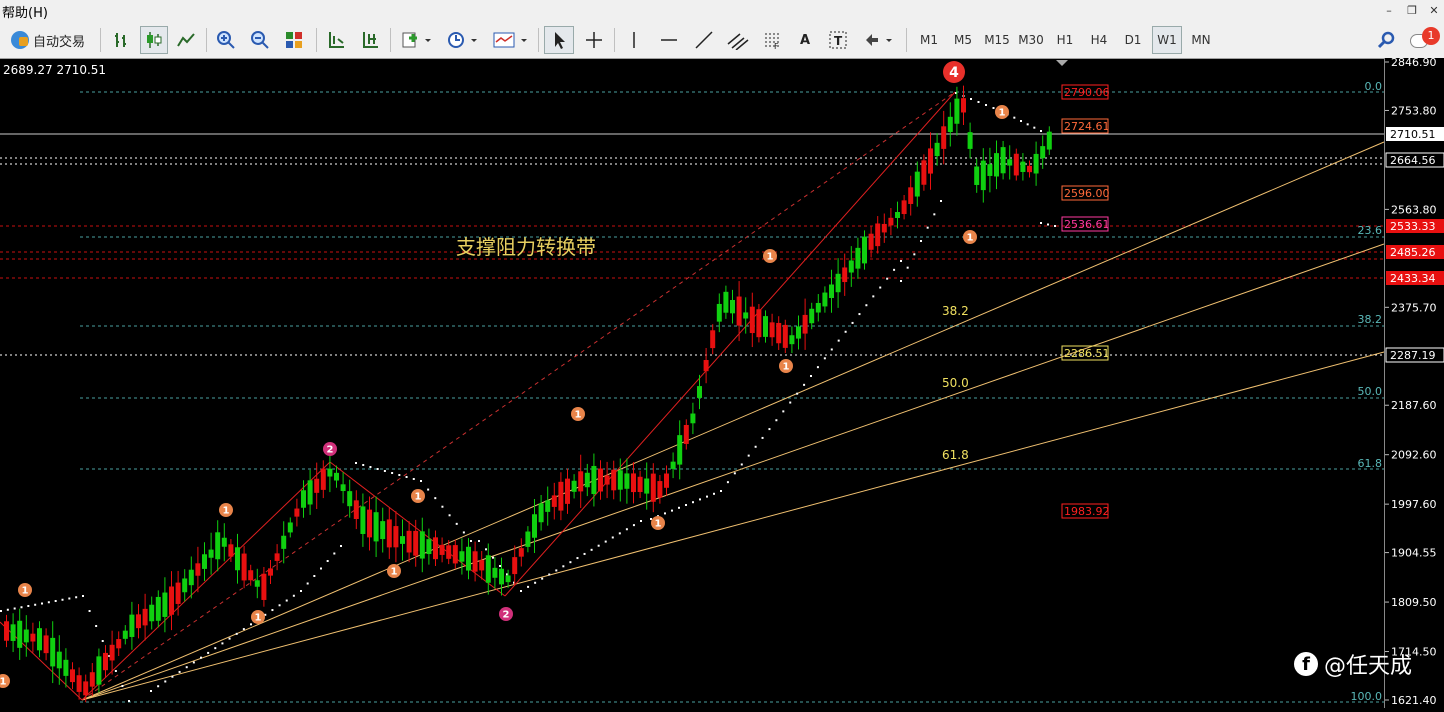 The height and width of the screenshot is (712, 1444). I want to click on tile-windows-icon, so click(294, 40).